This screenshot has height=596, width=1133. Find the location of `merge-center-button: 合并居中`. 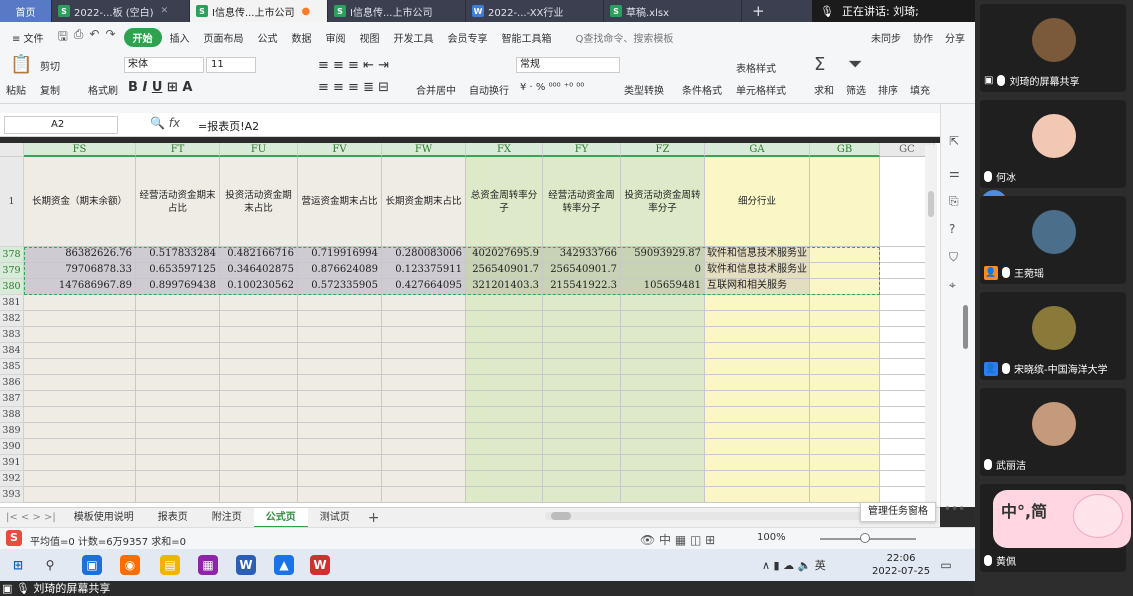

merge-center-button: 合并居中 is located at coordinates (436, 89).